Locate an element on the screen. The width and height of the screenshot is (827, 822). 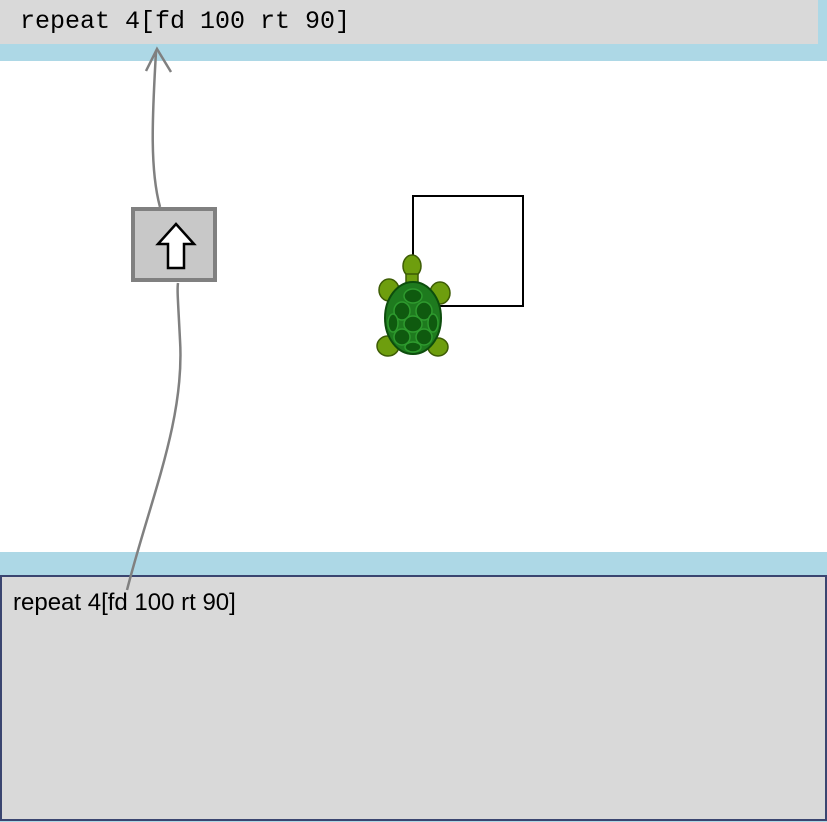
up-arrow-icon is located at coordinates (176, 246).